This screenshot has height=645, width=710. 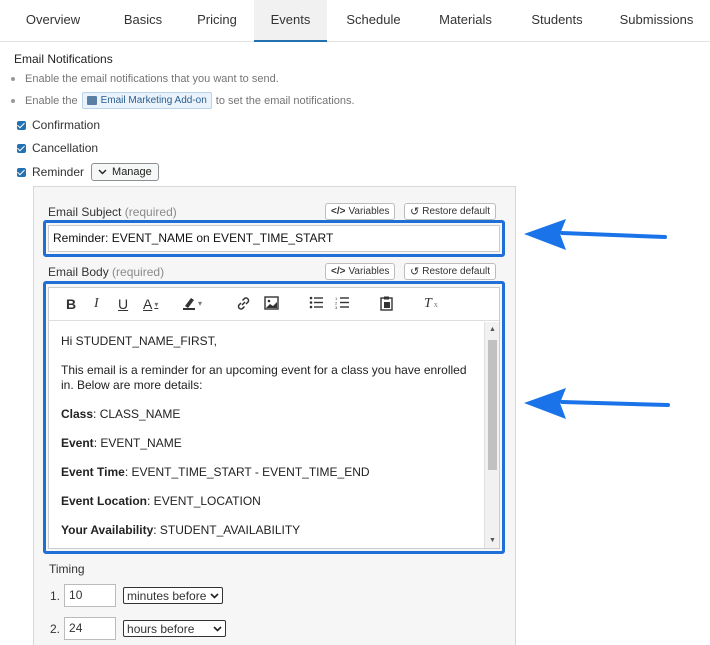 What do you see at coordinates (96, 304) in the screenshot?
I see `italic-icon: I` at bounding box center [96, 304].